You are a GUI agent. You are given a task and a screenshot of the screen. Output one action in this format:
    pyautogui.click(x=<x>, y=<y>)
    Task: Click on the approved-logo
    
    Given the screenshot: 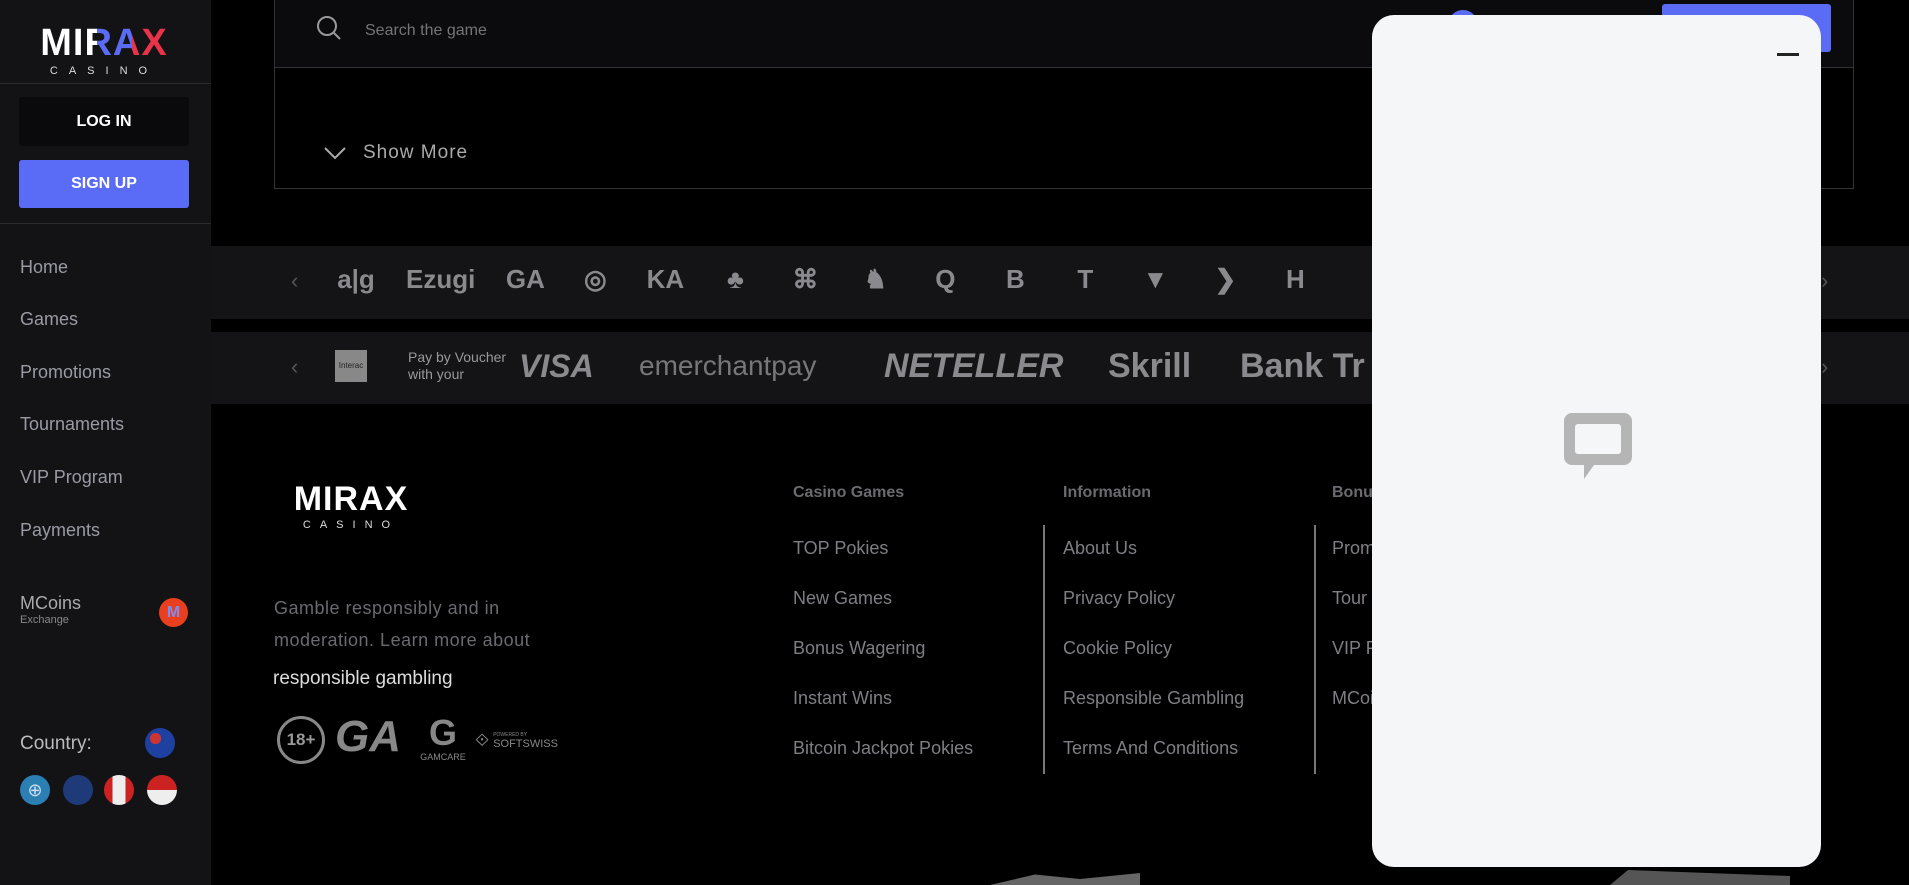 What is the action you would take?
    pyautogui.click(x=1700, y=877)
    